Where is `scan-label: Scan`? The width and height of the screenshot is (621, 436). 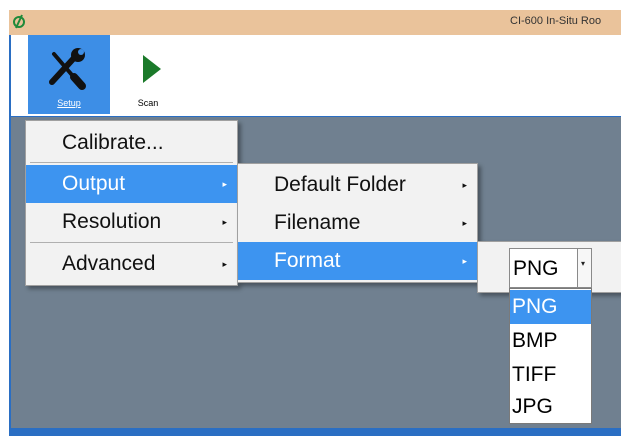
scan-label: Scan is located at coordinates (148, 103).